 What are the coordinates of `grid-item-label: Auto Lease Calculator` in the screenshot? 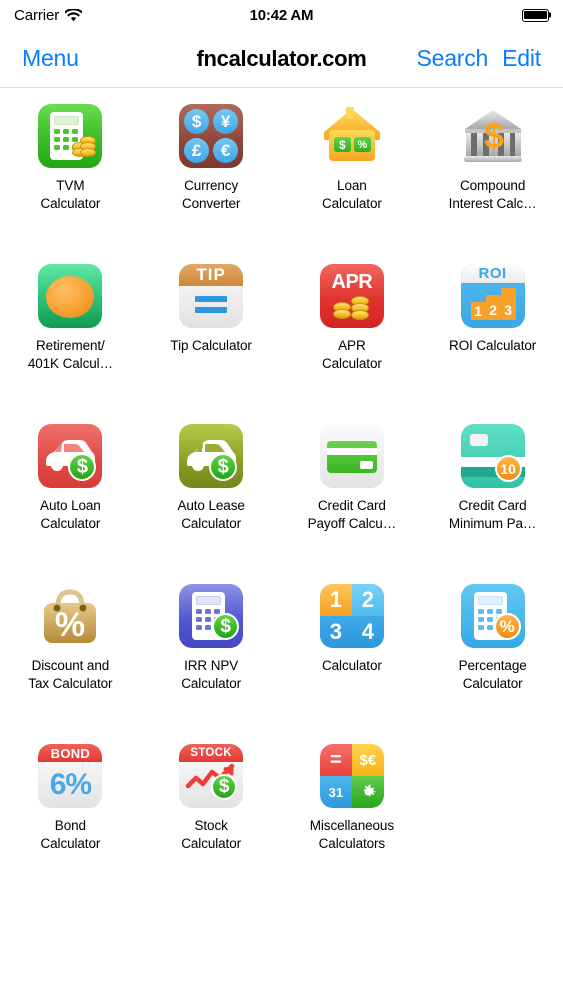 It's located at (211, 514).